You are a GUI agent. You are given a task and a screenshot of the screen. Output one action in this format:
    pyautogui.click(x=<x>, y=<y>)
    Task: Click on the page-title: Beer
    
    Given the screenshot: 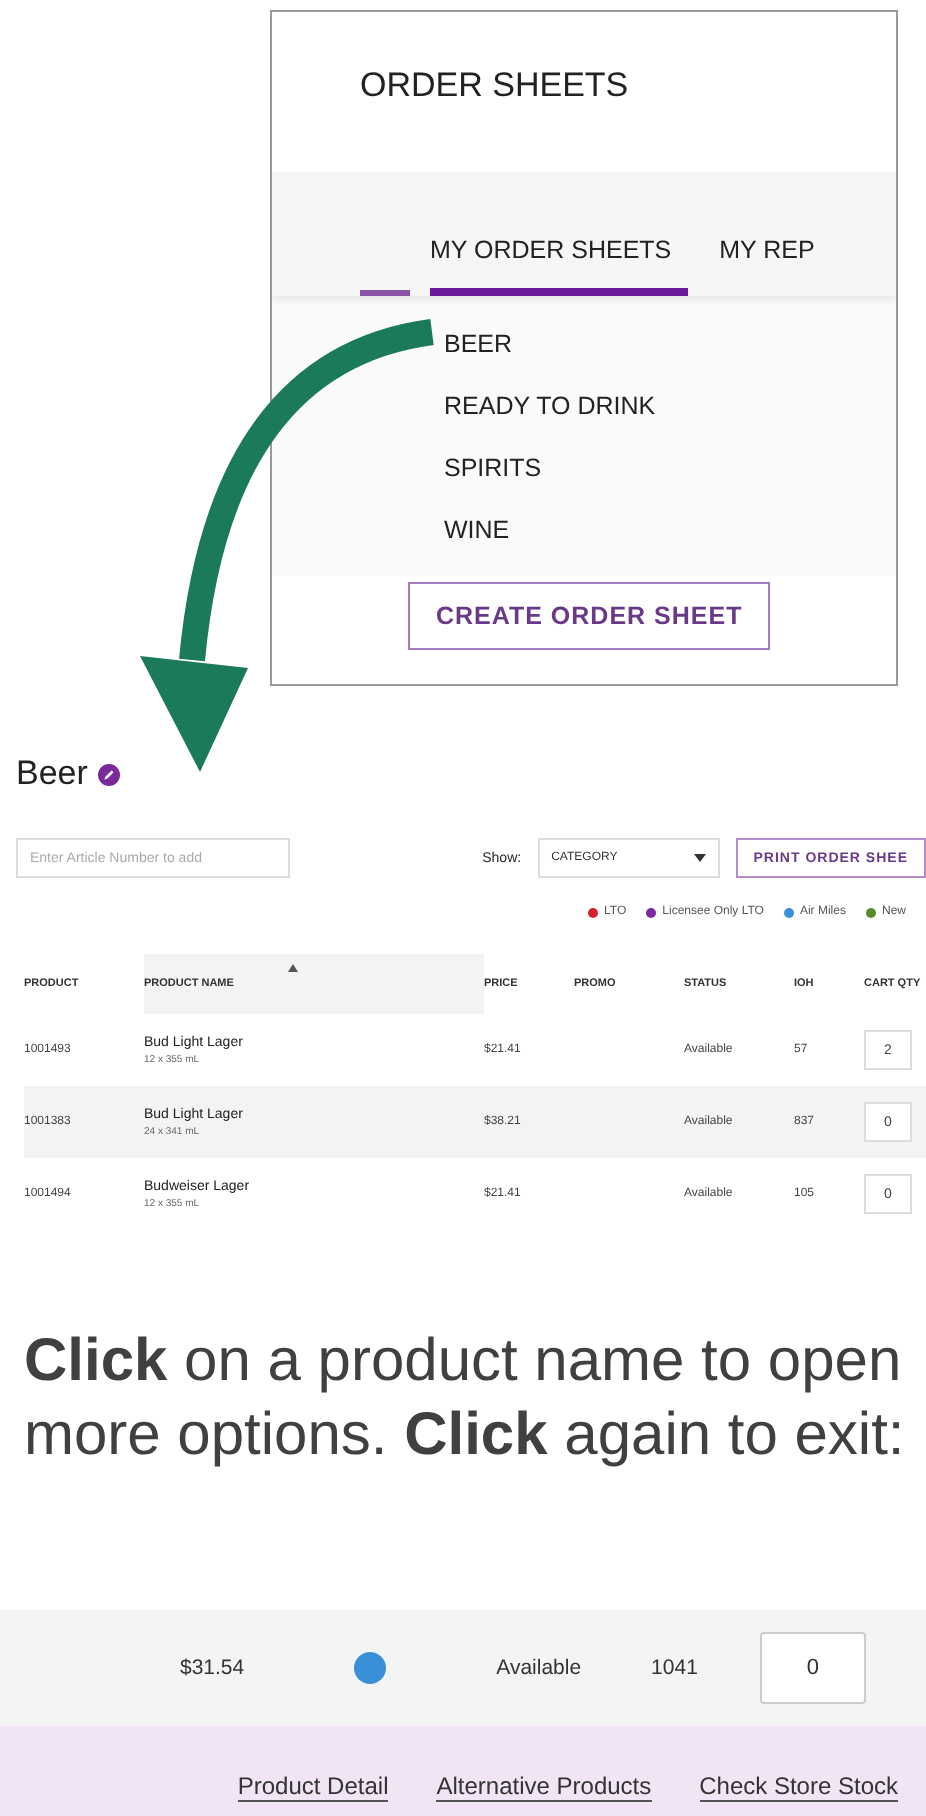 What is the action you would take?
    pyautogui.click(x=52, y=774)
    